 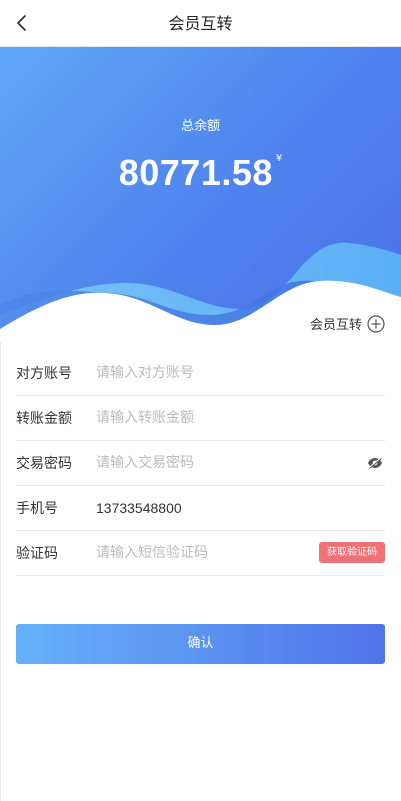 I want to click on row-phone: 手机号 13733548800, so click(x=200, y=508).